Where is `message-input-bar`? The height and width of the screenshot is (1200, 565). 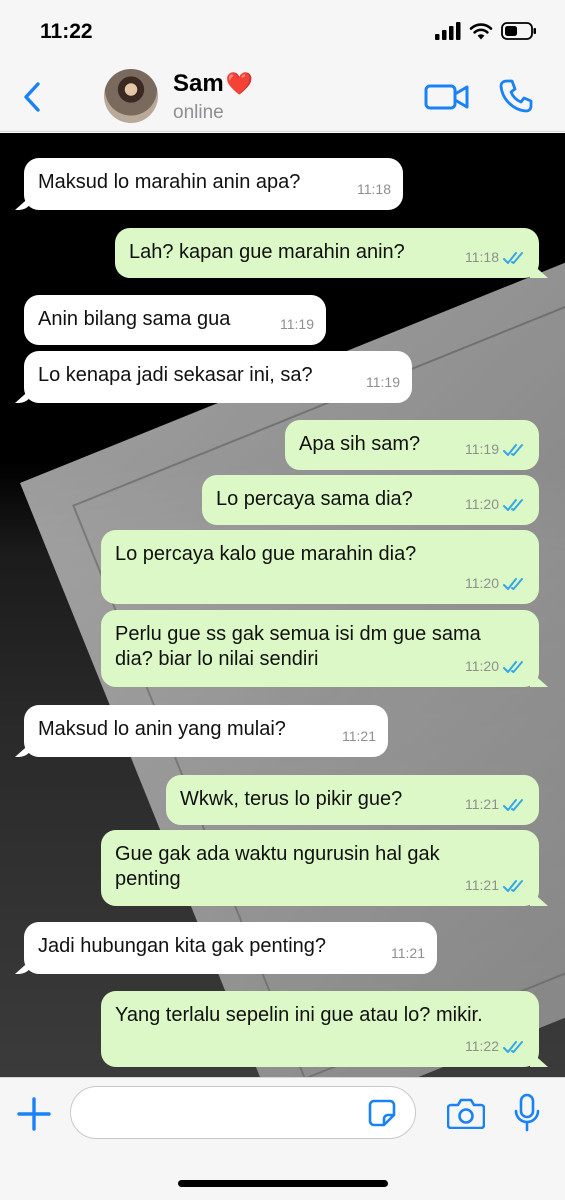 message-input-bar is located at coordinates (282, 1138).